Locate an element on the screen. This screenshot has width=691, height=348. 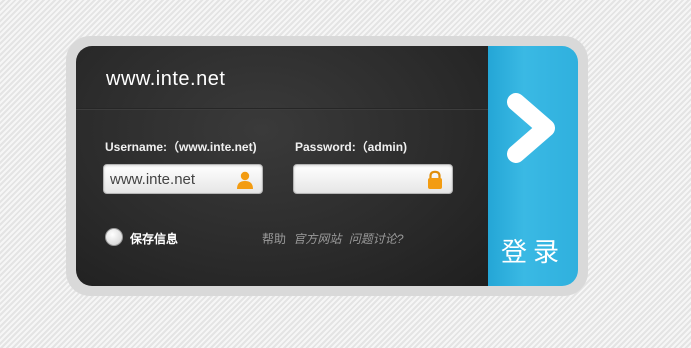
password-field-box is located at coordinates (373, 179).